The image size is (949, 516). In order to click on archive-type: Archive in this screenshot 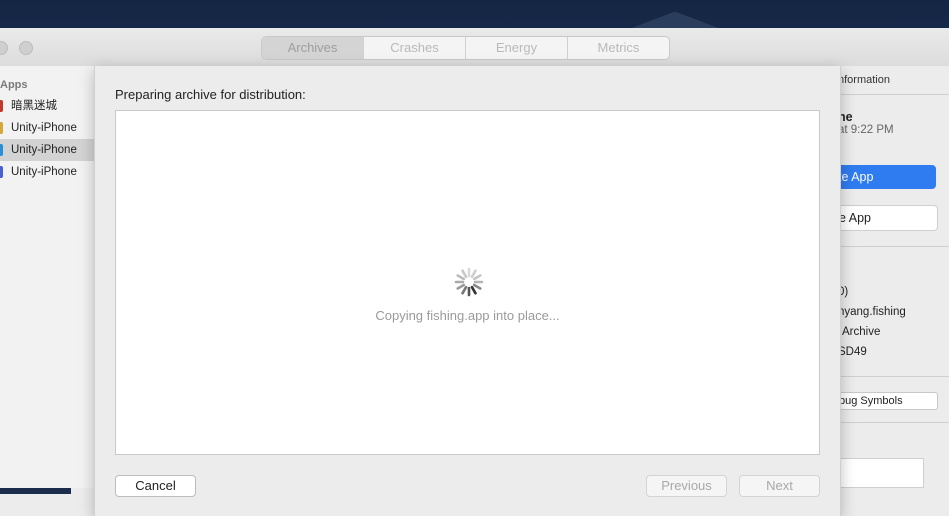, I will do `click(861, 332)`.